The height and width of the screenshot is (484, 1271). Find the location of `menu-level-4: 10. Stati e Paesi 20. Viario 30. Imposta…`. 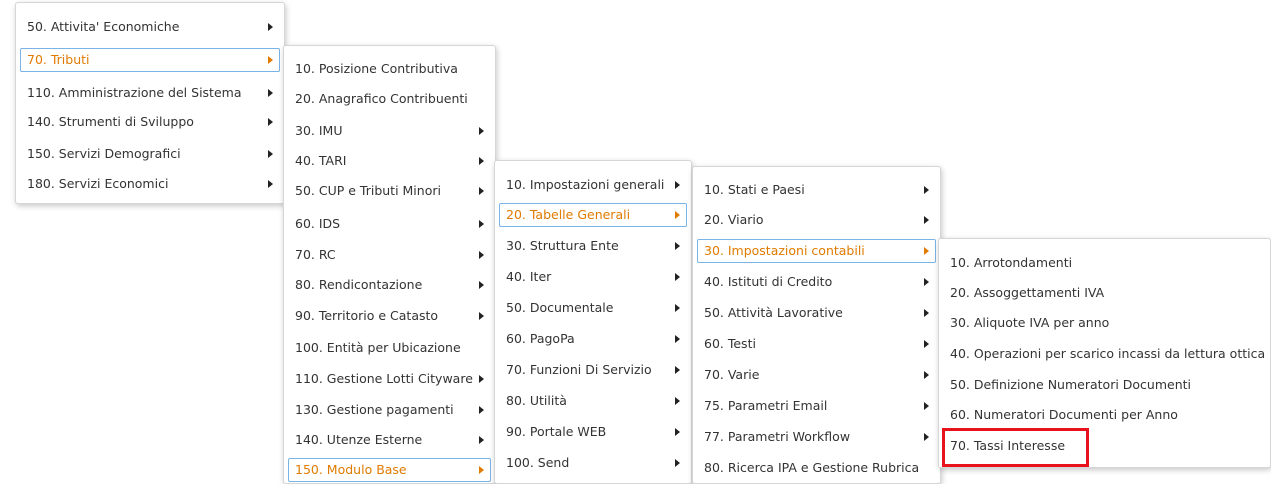

menu-level-4: 10. Stati e Paesi 20. Viario 30. Imposta… is located at coordinates (816, 325).